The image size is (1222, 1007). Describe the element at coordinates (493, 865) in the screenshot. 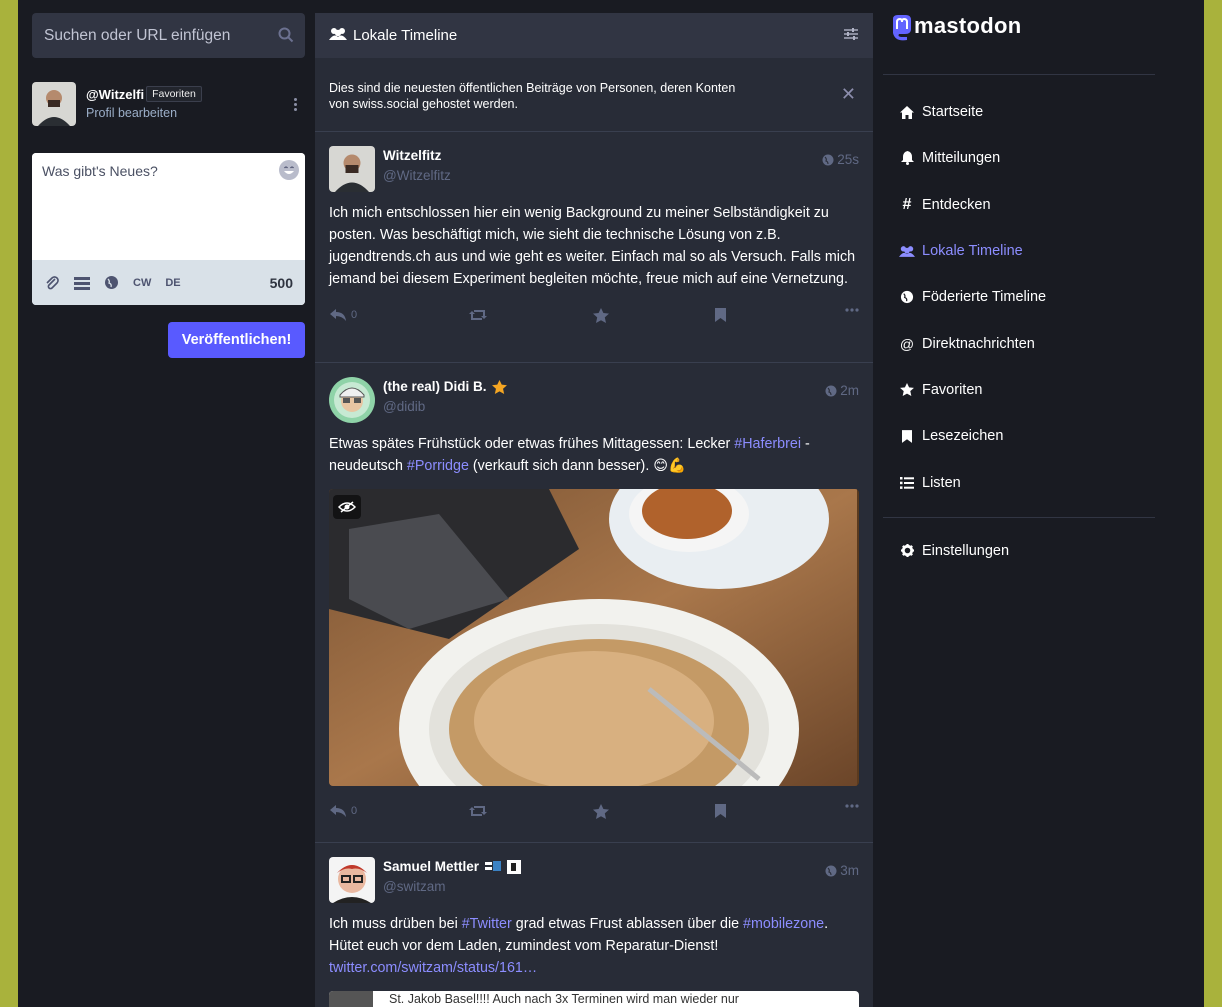

I see `computer-emoji-icon` at that location.